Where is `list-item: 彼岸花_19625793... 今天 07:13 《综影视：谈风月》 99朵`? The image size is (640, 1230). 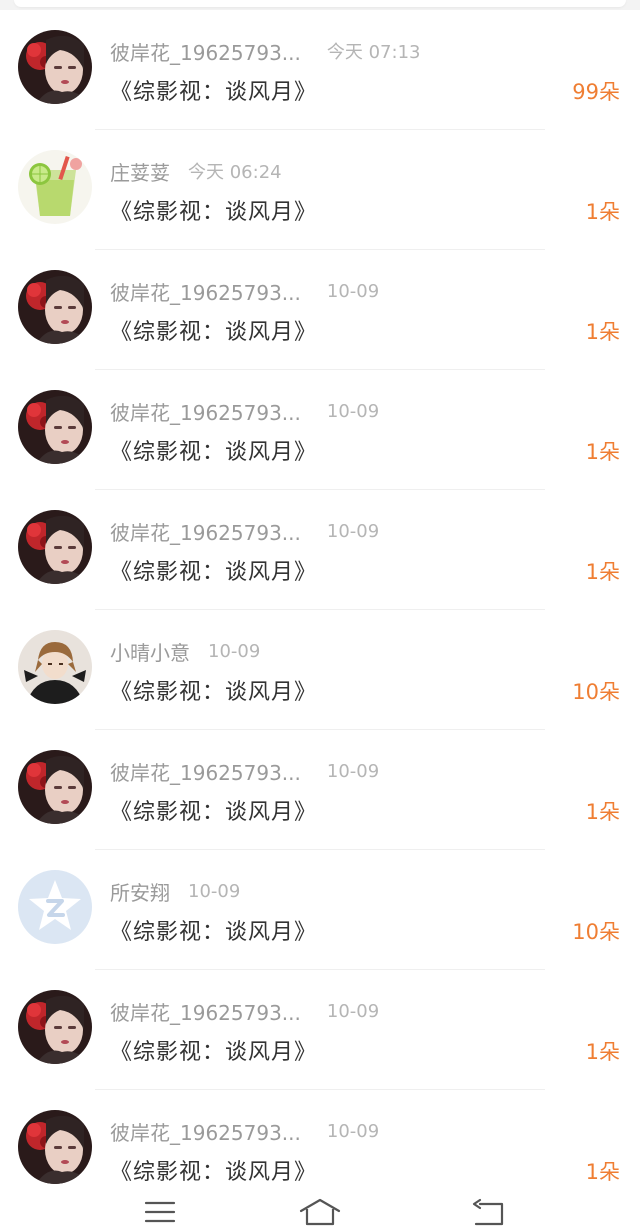
list-item: 彼岸花_19625793... 今天 07:13 《综影视：谈风月》 99朵 is located at coordinates (320, 70).